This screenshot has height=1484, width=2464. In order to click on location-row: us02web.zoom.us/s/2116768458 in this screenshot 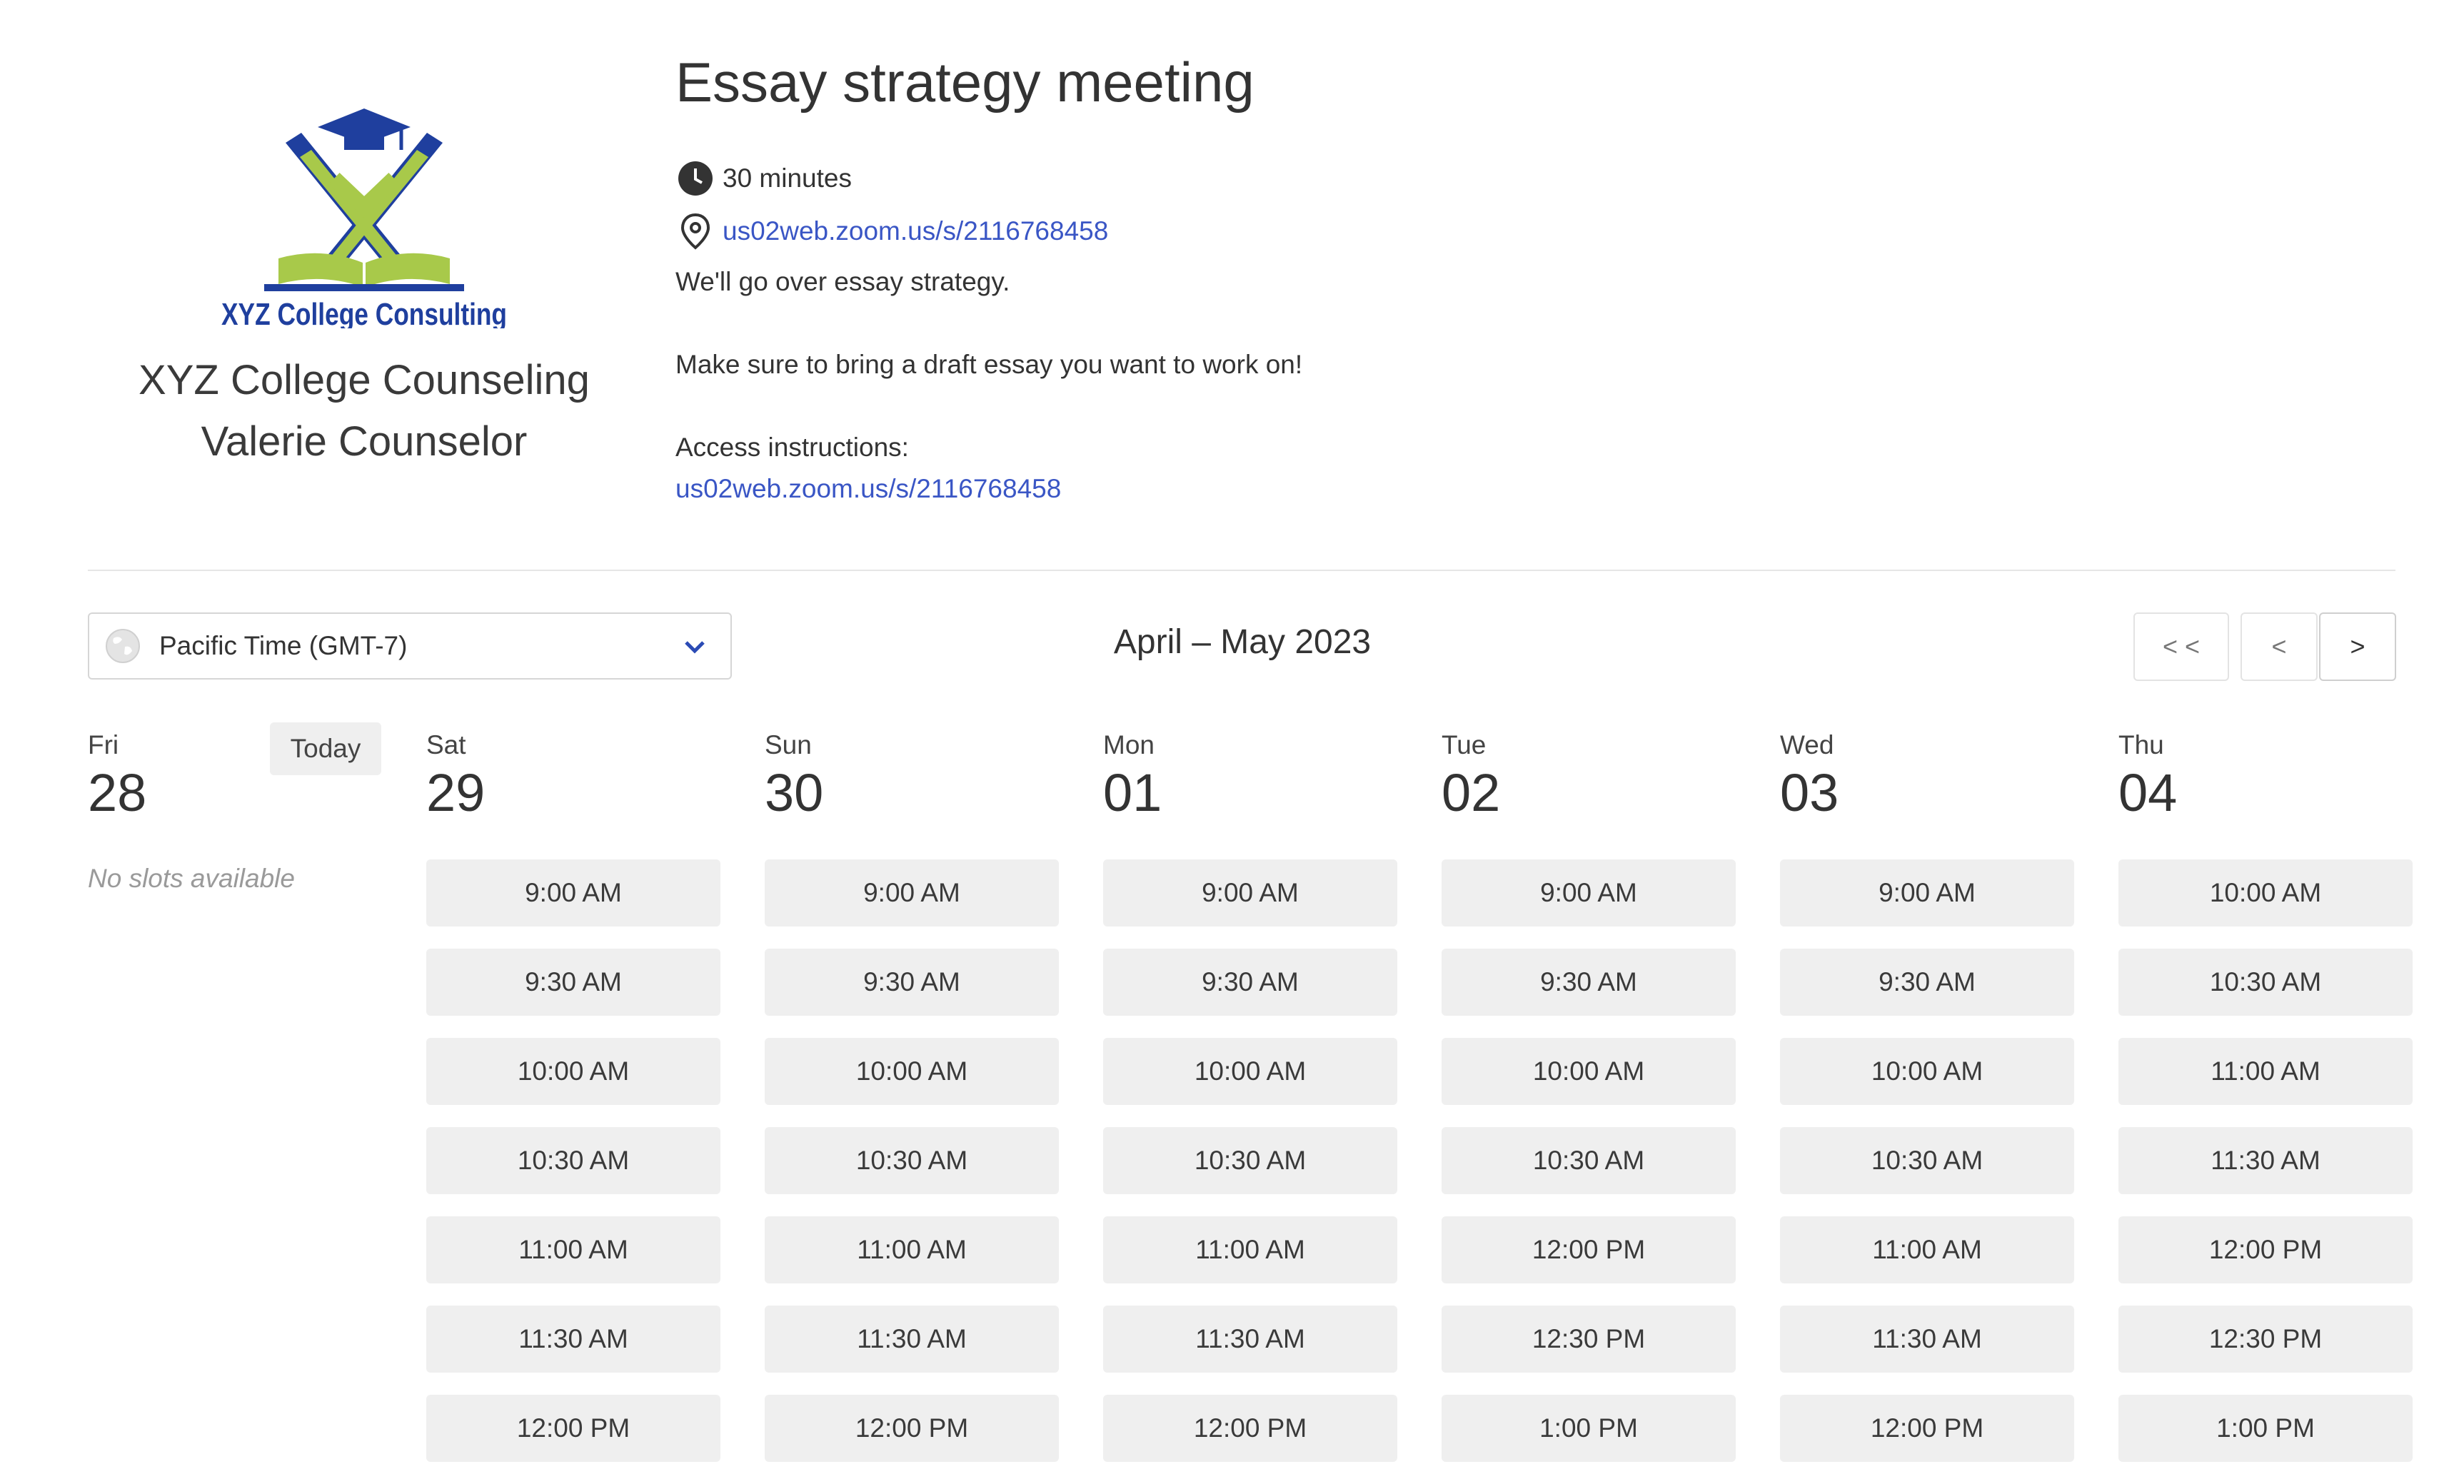, I will do `click(1282, 231)`.